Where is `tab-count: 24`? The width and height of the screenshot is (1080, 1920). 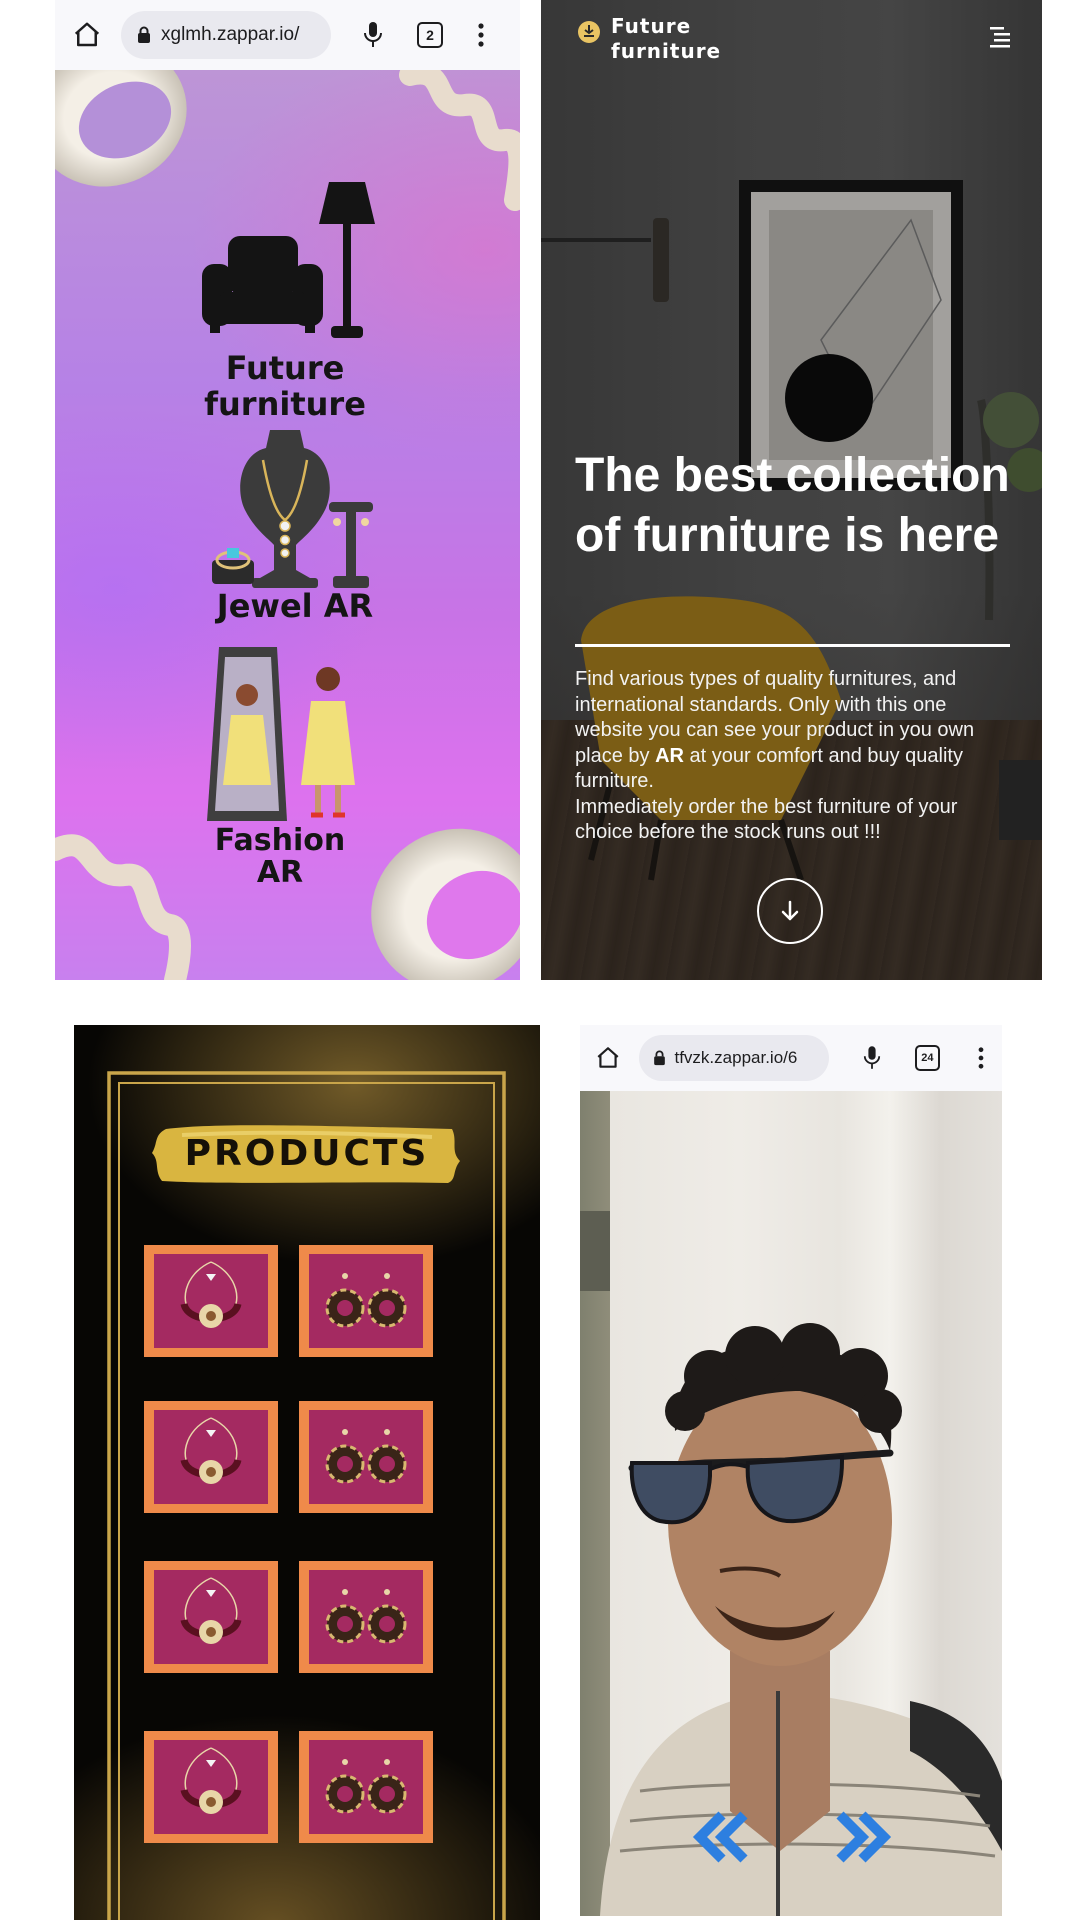 tab-count: 24 is located at coordinates (927, 1058).